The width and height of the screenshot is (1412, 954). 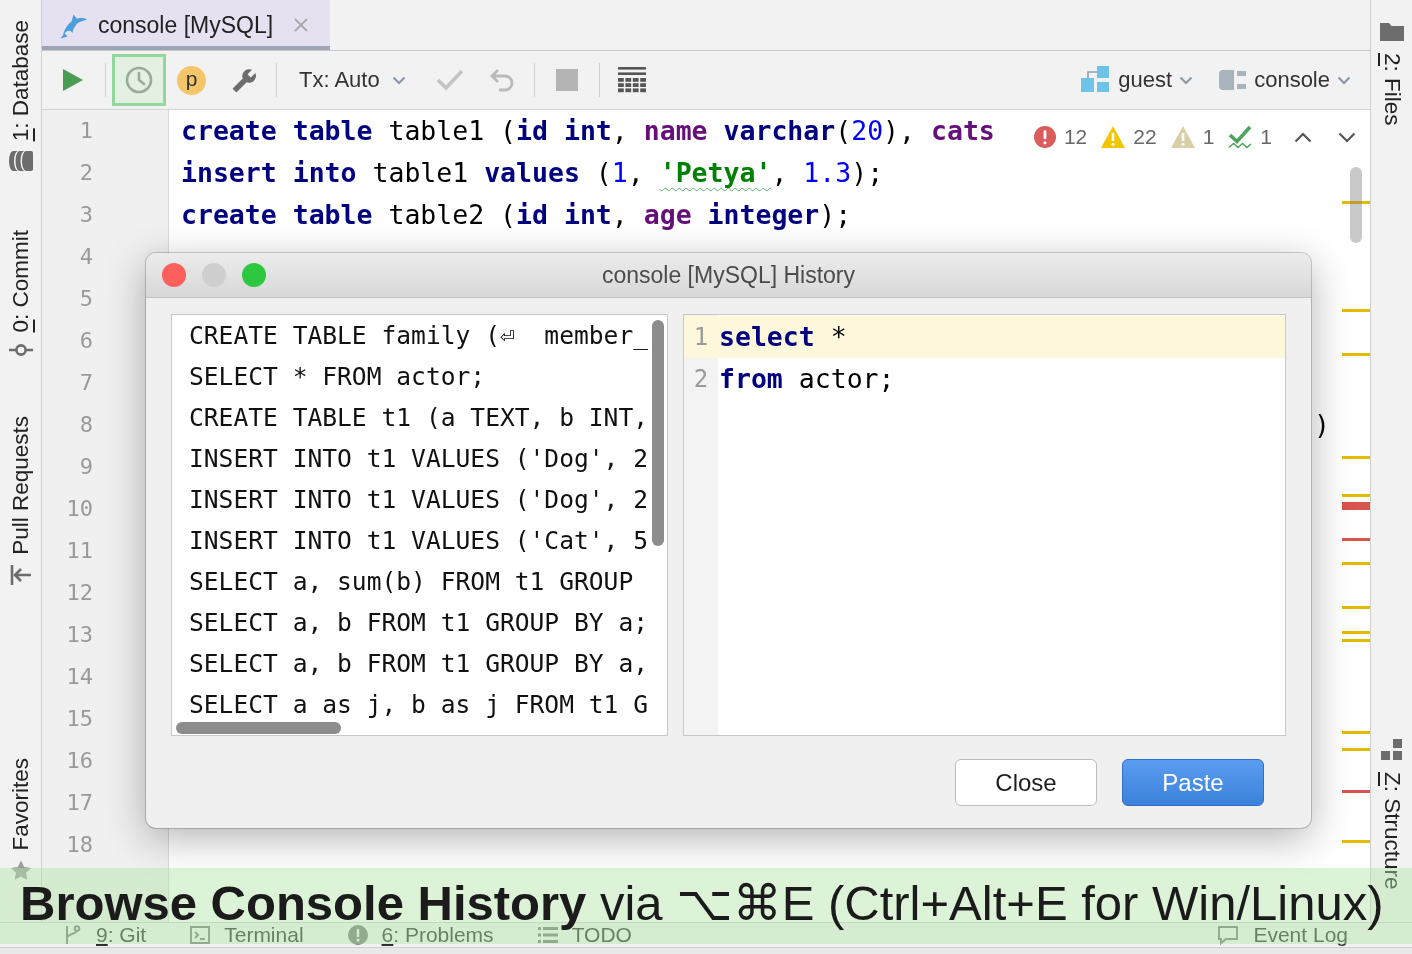 I want to click on code-line: create table table2 (id int, age integer);, so click(x=516, y=215).